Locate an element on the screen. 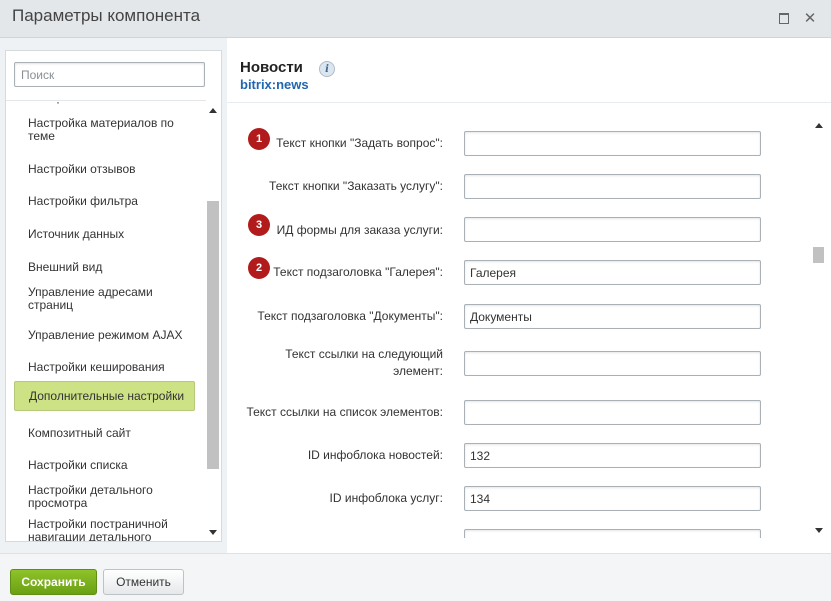 The image size is (831, 601). sidebar-item-label: Композитный сайт is located at coordinates (79, 432).